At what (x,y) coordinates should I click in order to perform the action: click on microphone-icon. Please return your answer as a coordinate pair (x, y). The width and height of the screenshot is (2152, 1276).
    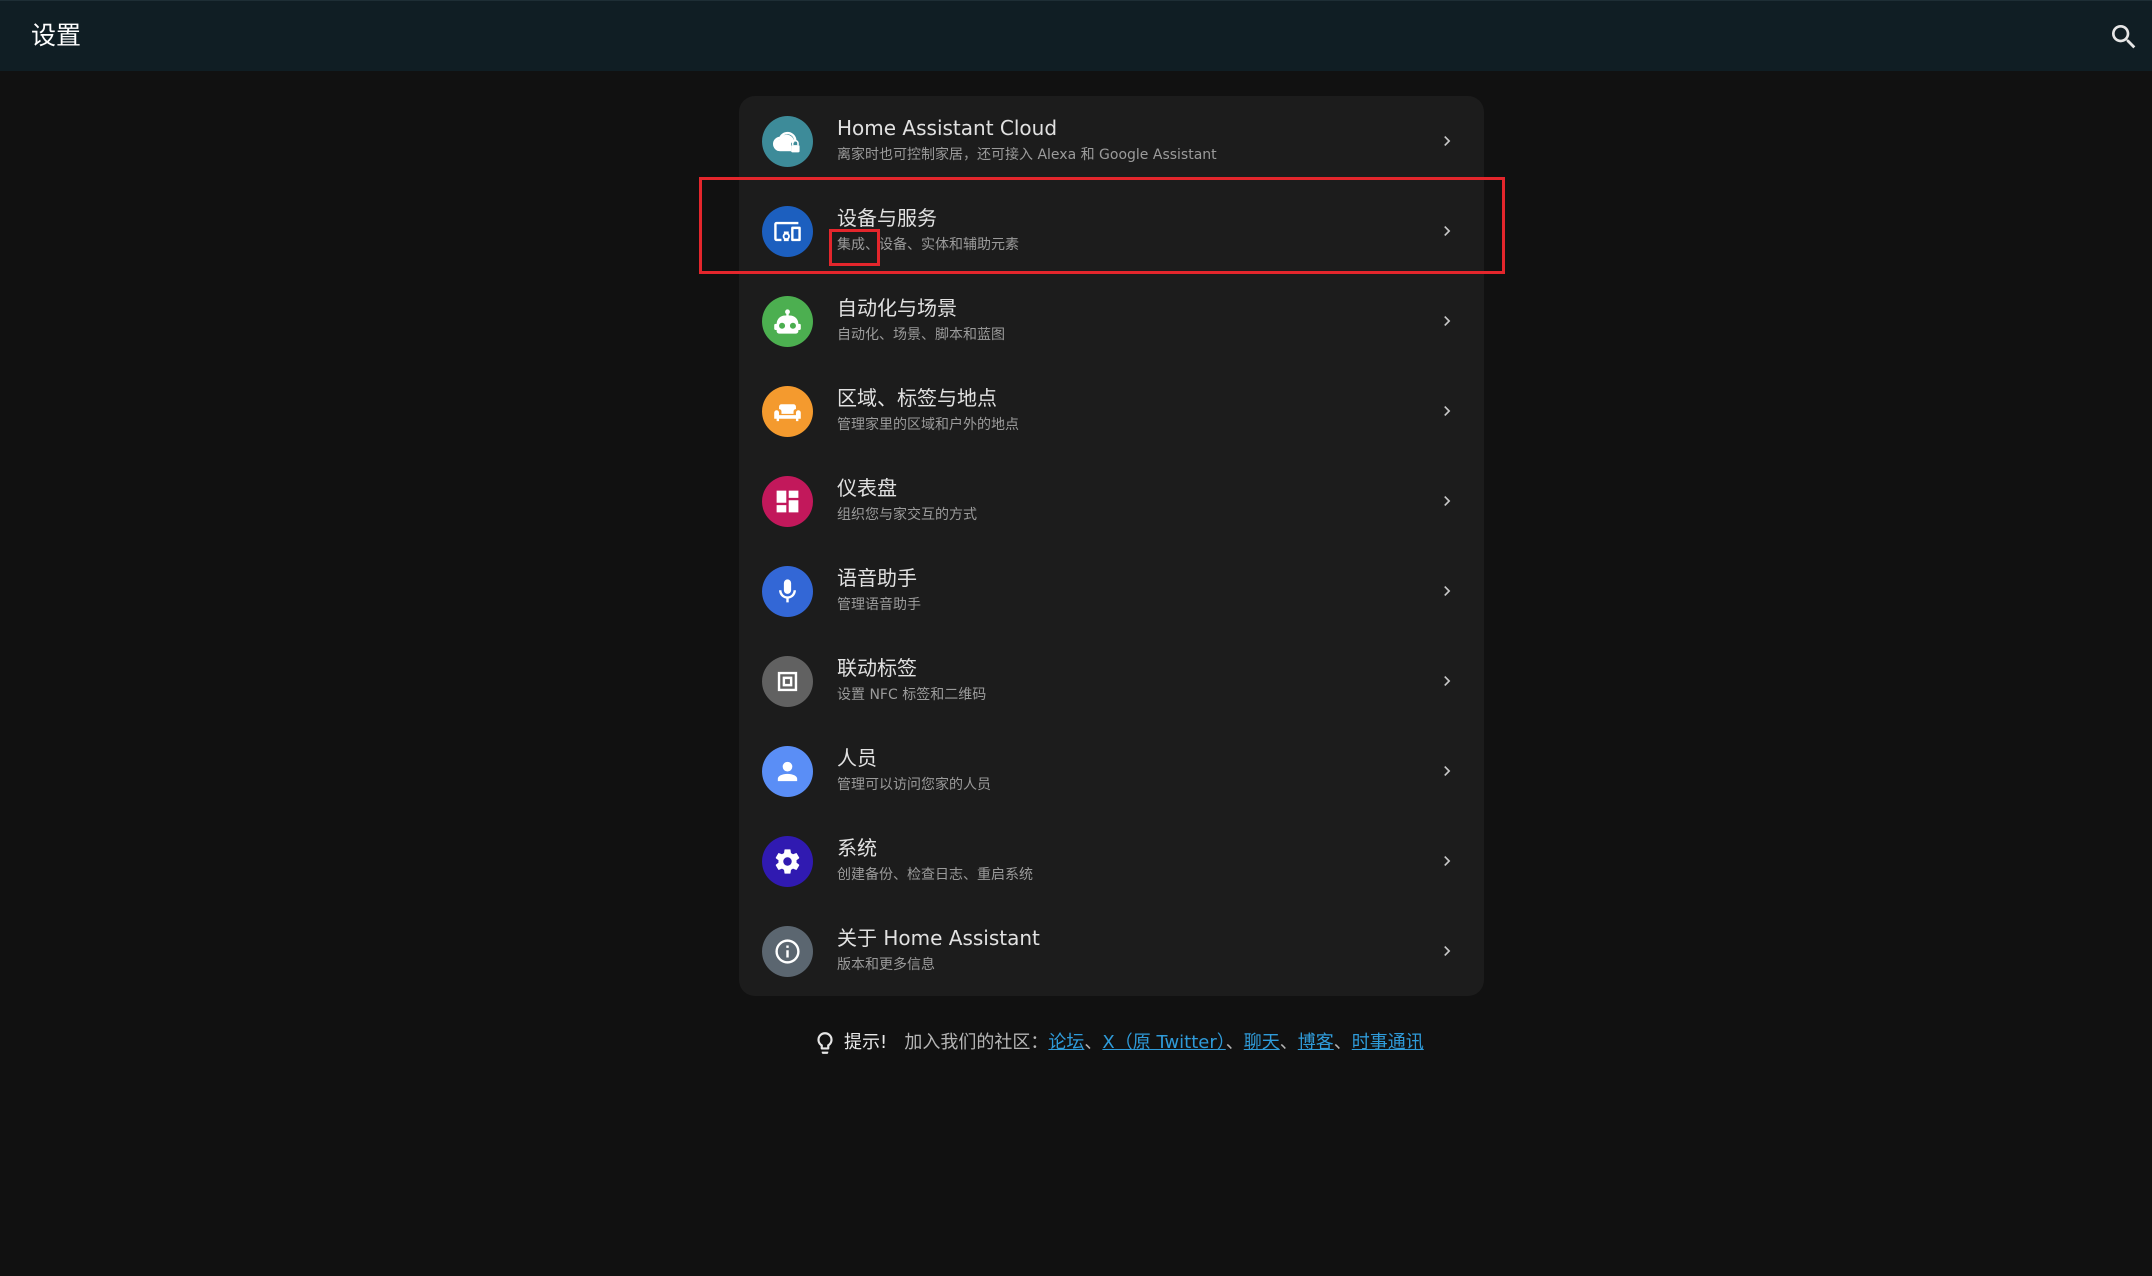
    Looking at the image, I should click on (787, 591).